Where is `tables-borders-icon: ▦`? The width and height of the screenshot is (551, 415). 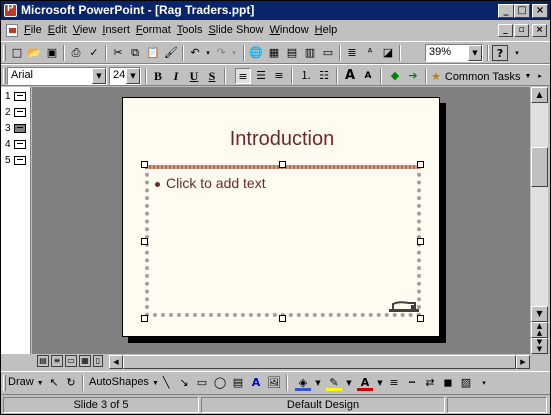
tables-borders-icon: ▦ is located at coordinates (274, 53).